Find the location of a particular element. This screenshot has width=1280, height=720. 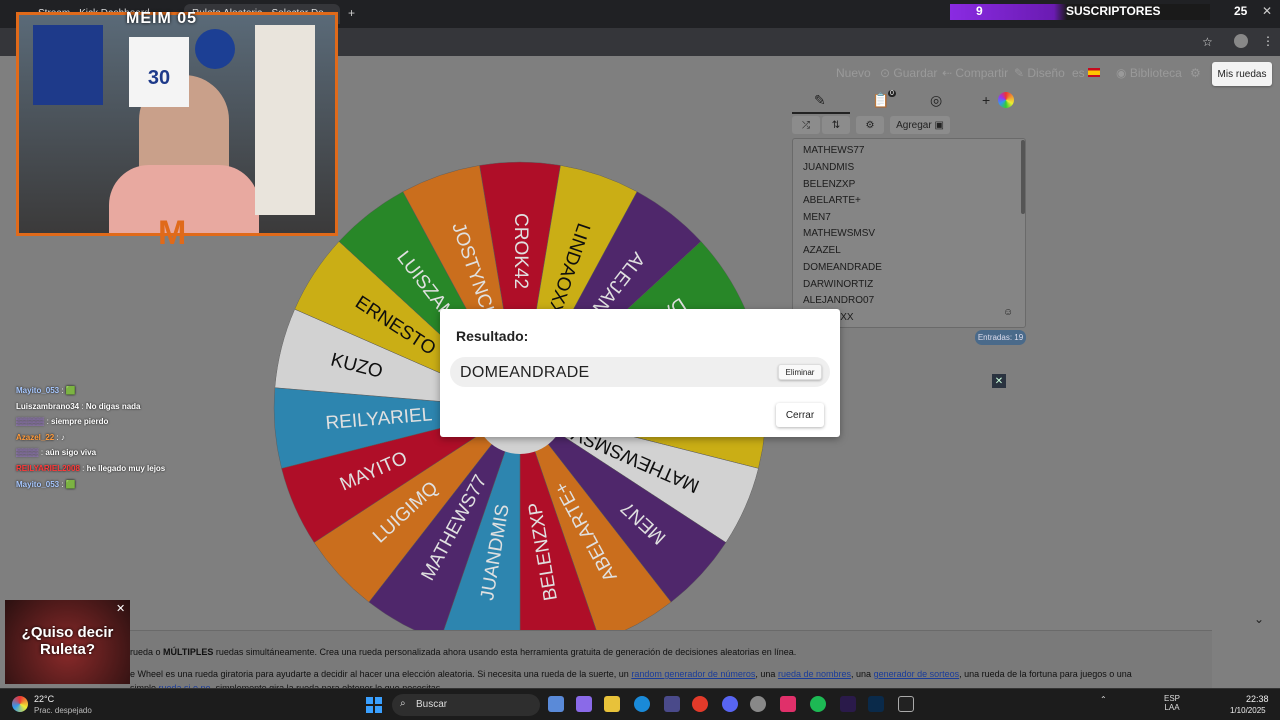

weather-desc: Prac. despejado is located at coordinates (63, 710).